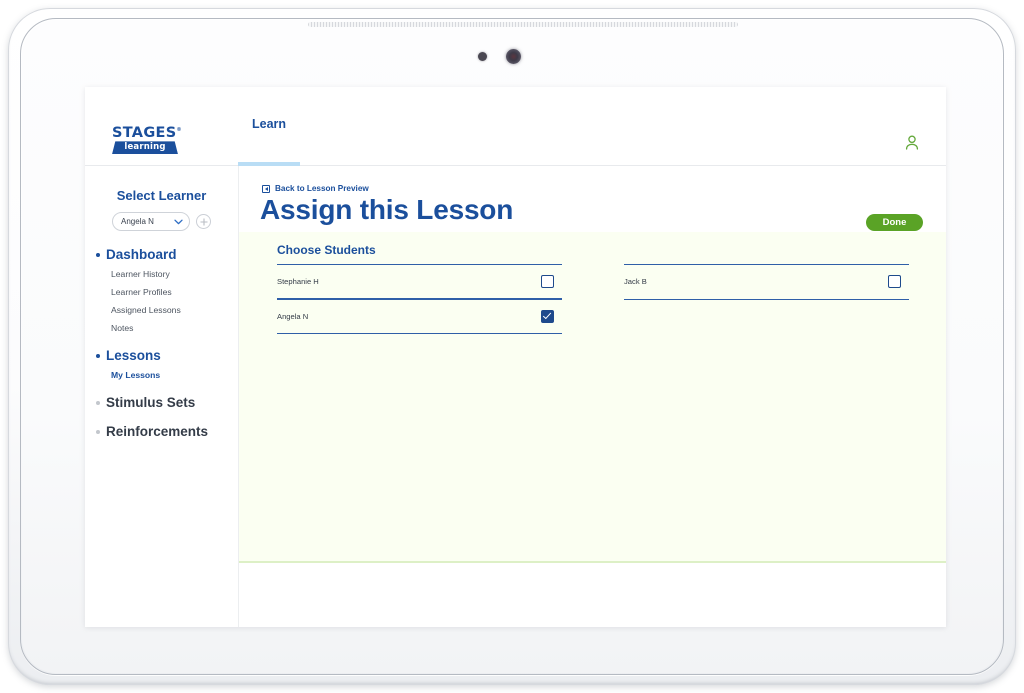  I want to click on student-columns: Stephanie H Angela N Jack B, so click(593, 298).